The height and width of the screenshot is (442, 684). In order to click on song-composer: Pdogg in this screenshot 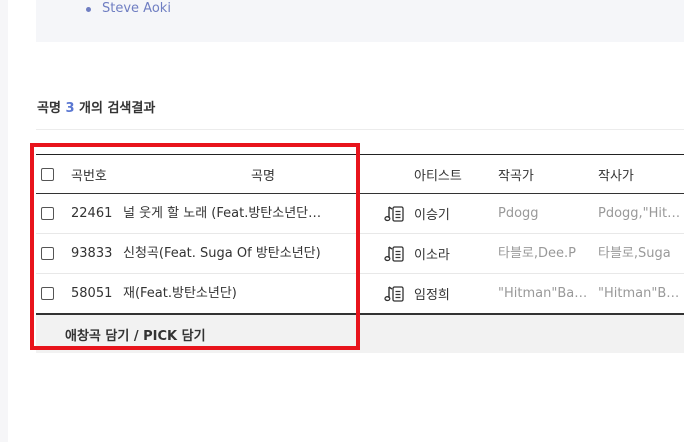, I will do `click(544, 213)`.